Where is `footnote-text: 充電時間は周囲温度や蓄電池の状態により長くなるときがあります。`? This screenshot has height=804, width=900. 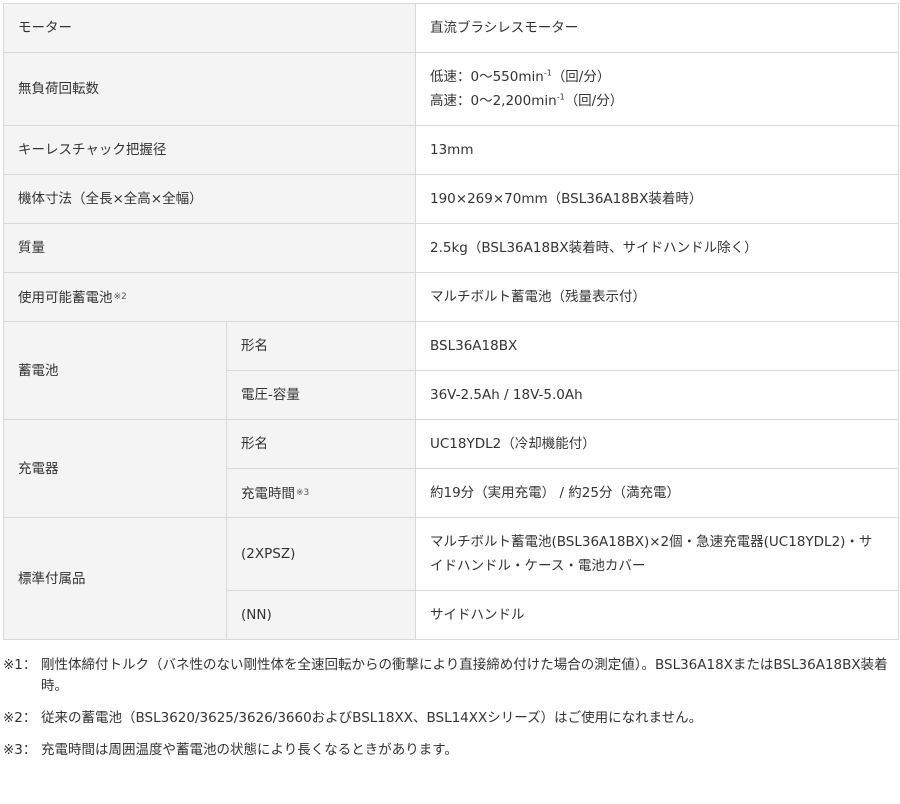 footnote-text: 充電時間は周囲温度や蓄電池の状態により長くなるときがあります。 is located at coordinates (249, 750).